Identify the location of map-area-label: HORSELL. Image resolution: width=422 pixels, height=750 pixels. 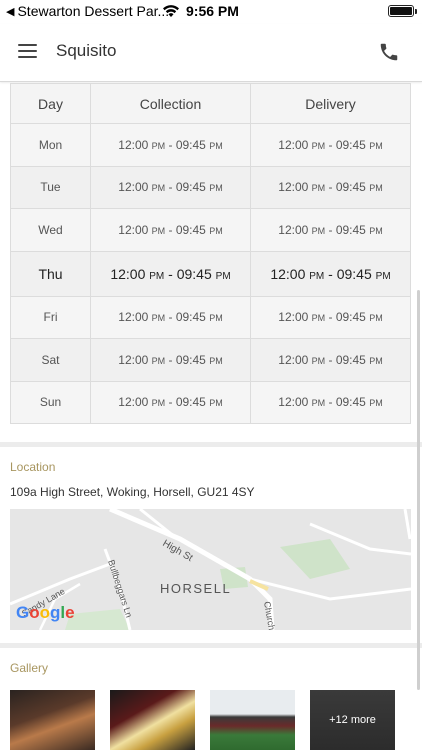
(196, 588).